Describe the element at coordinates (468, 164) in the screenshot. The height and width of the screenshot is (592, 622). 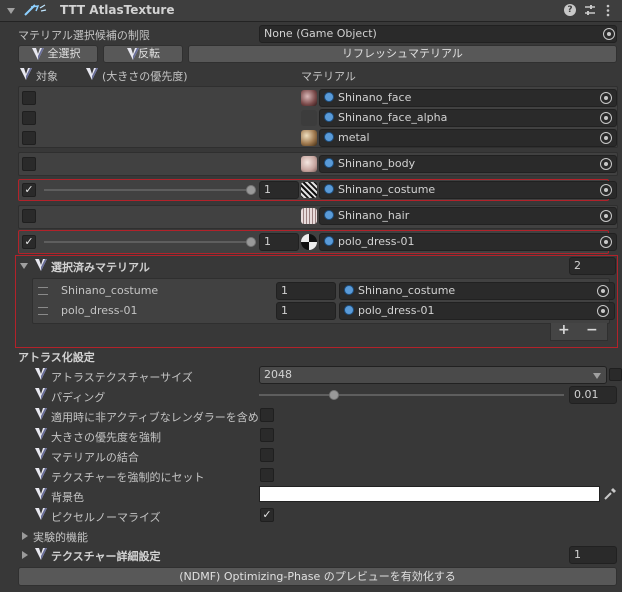
I see `material-field: Shinano_body` at that location.